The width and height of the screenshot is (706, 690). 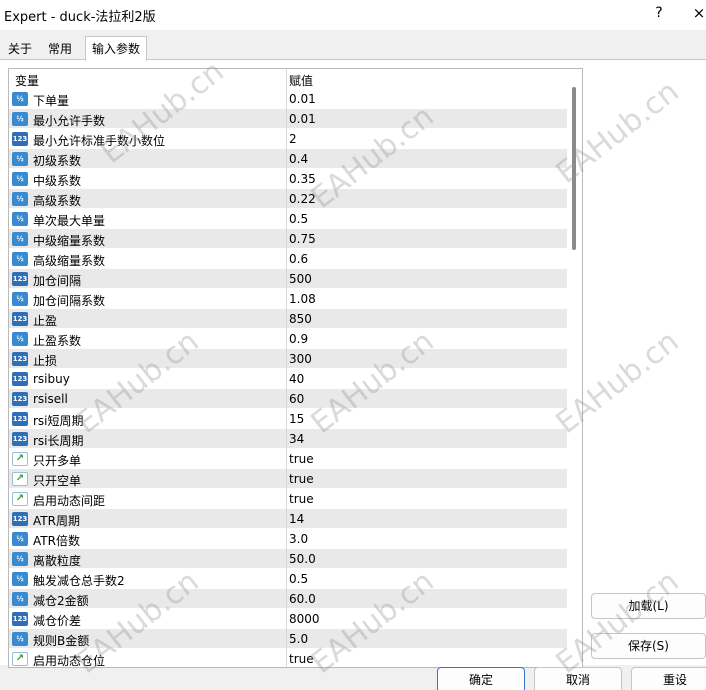 I want to click on parameter-value: 0.6, so click(x=298, y=259).